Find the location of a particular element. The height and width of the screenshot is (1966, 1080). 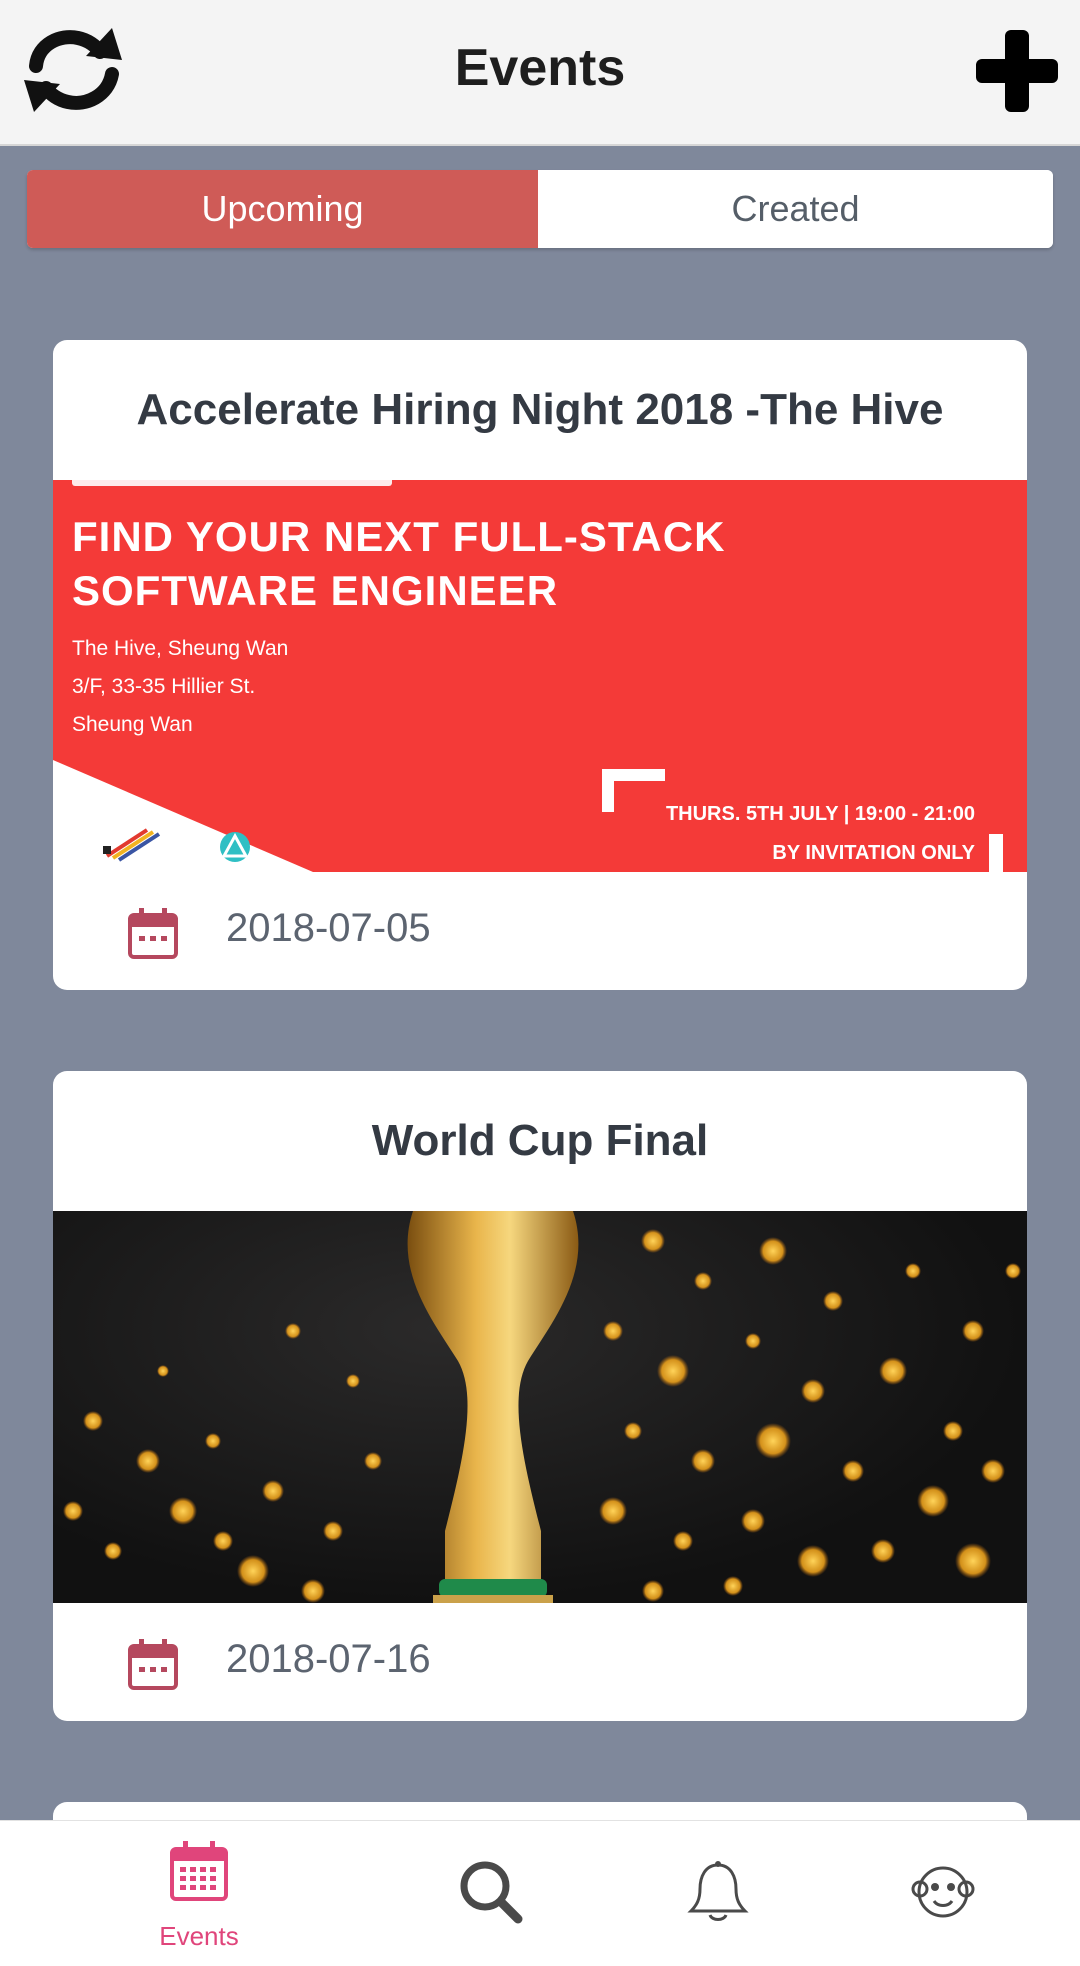

profile-face-icon is located at coordinates (943, 1892).